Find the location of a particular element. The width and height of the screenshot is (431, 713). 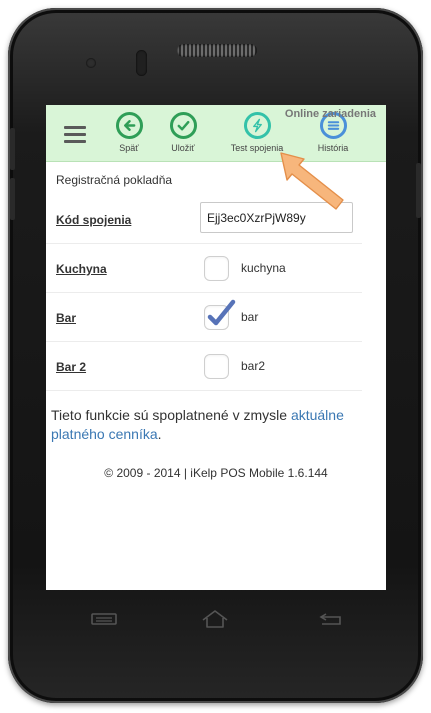

printer-label-bar2: Bar 2 is located at coordinates (71, 367).